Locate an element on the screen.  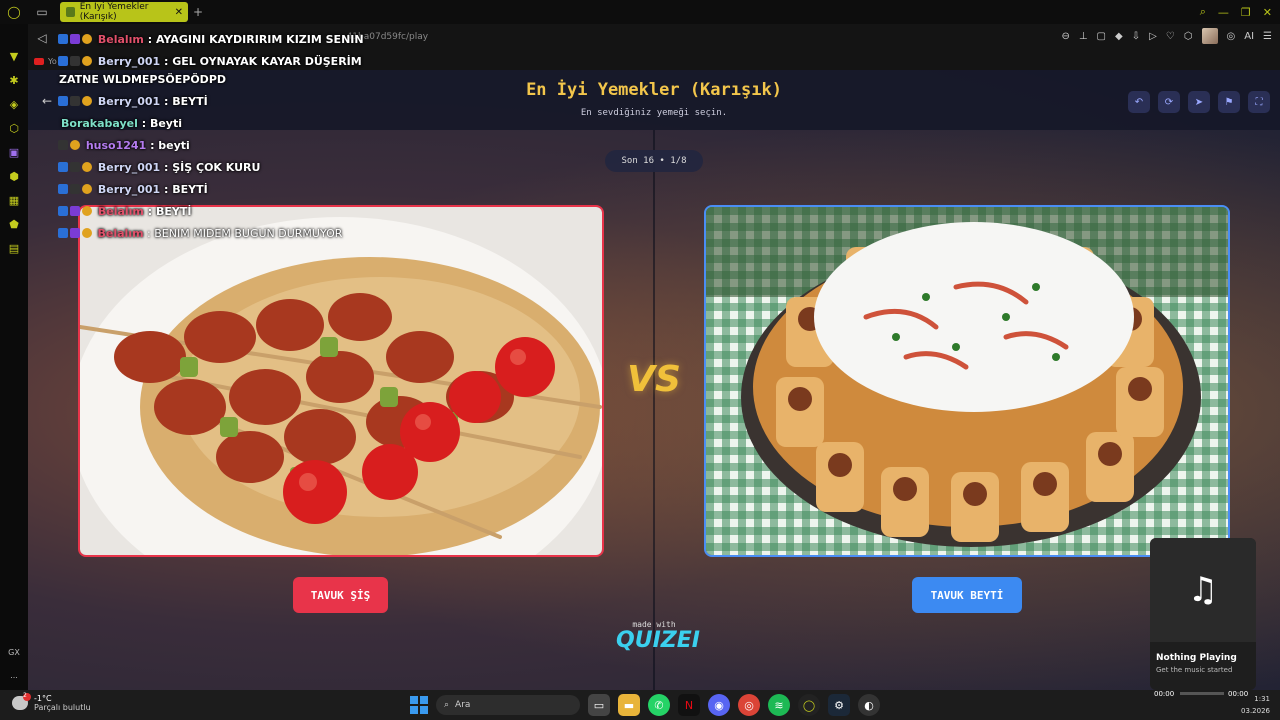
chat-message: Berry_001 : BEYTİ is located at coordinates (133, 101).